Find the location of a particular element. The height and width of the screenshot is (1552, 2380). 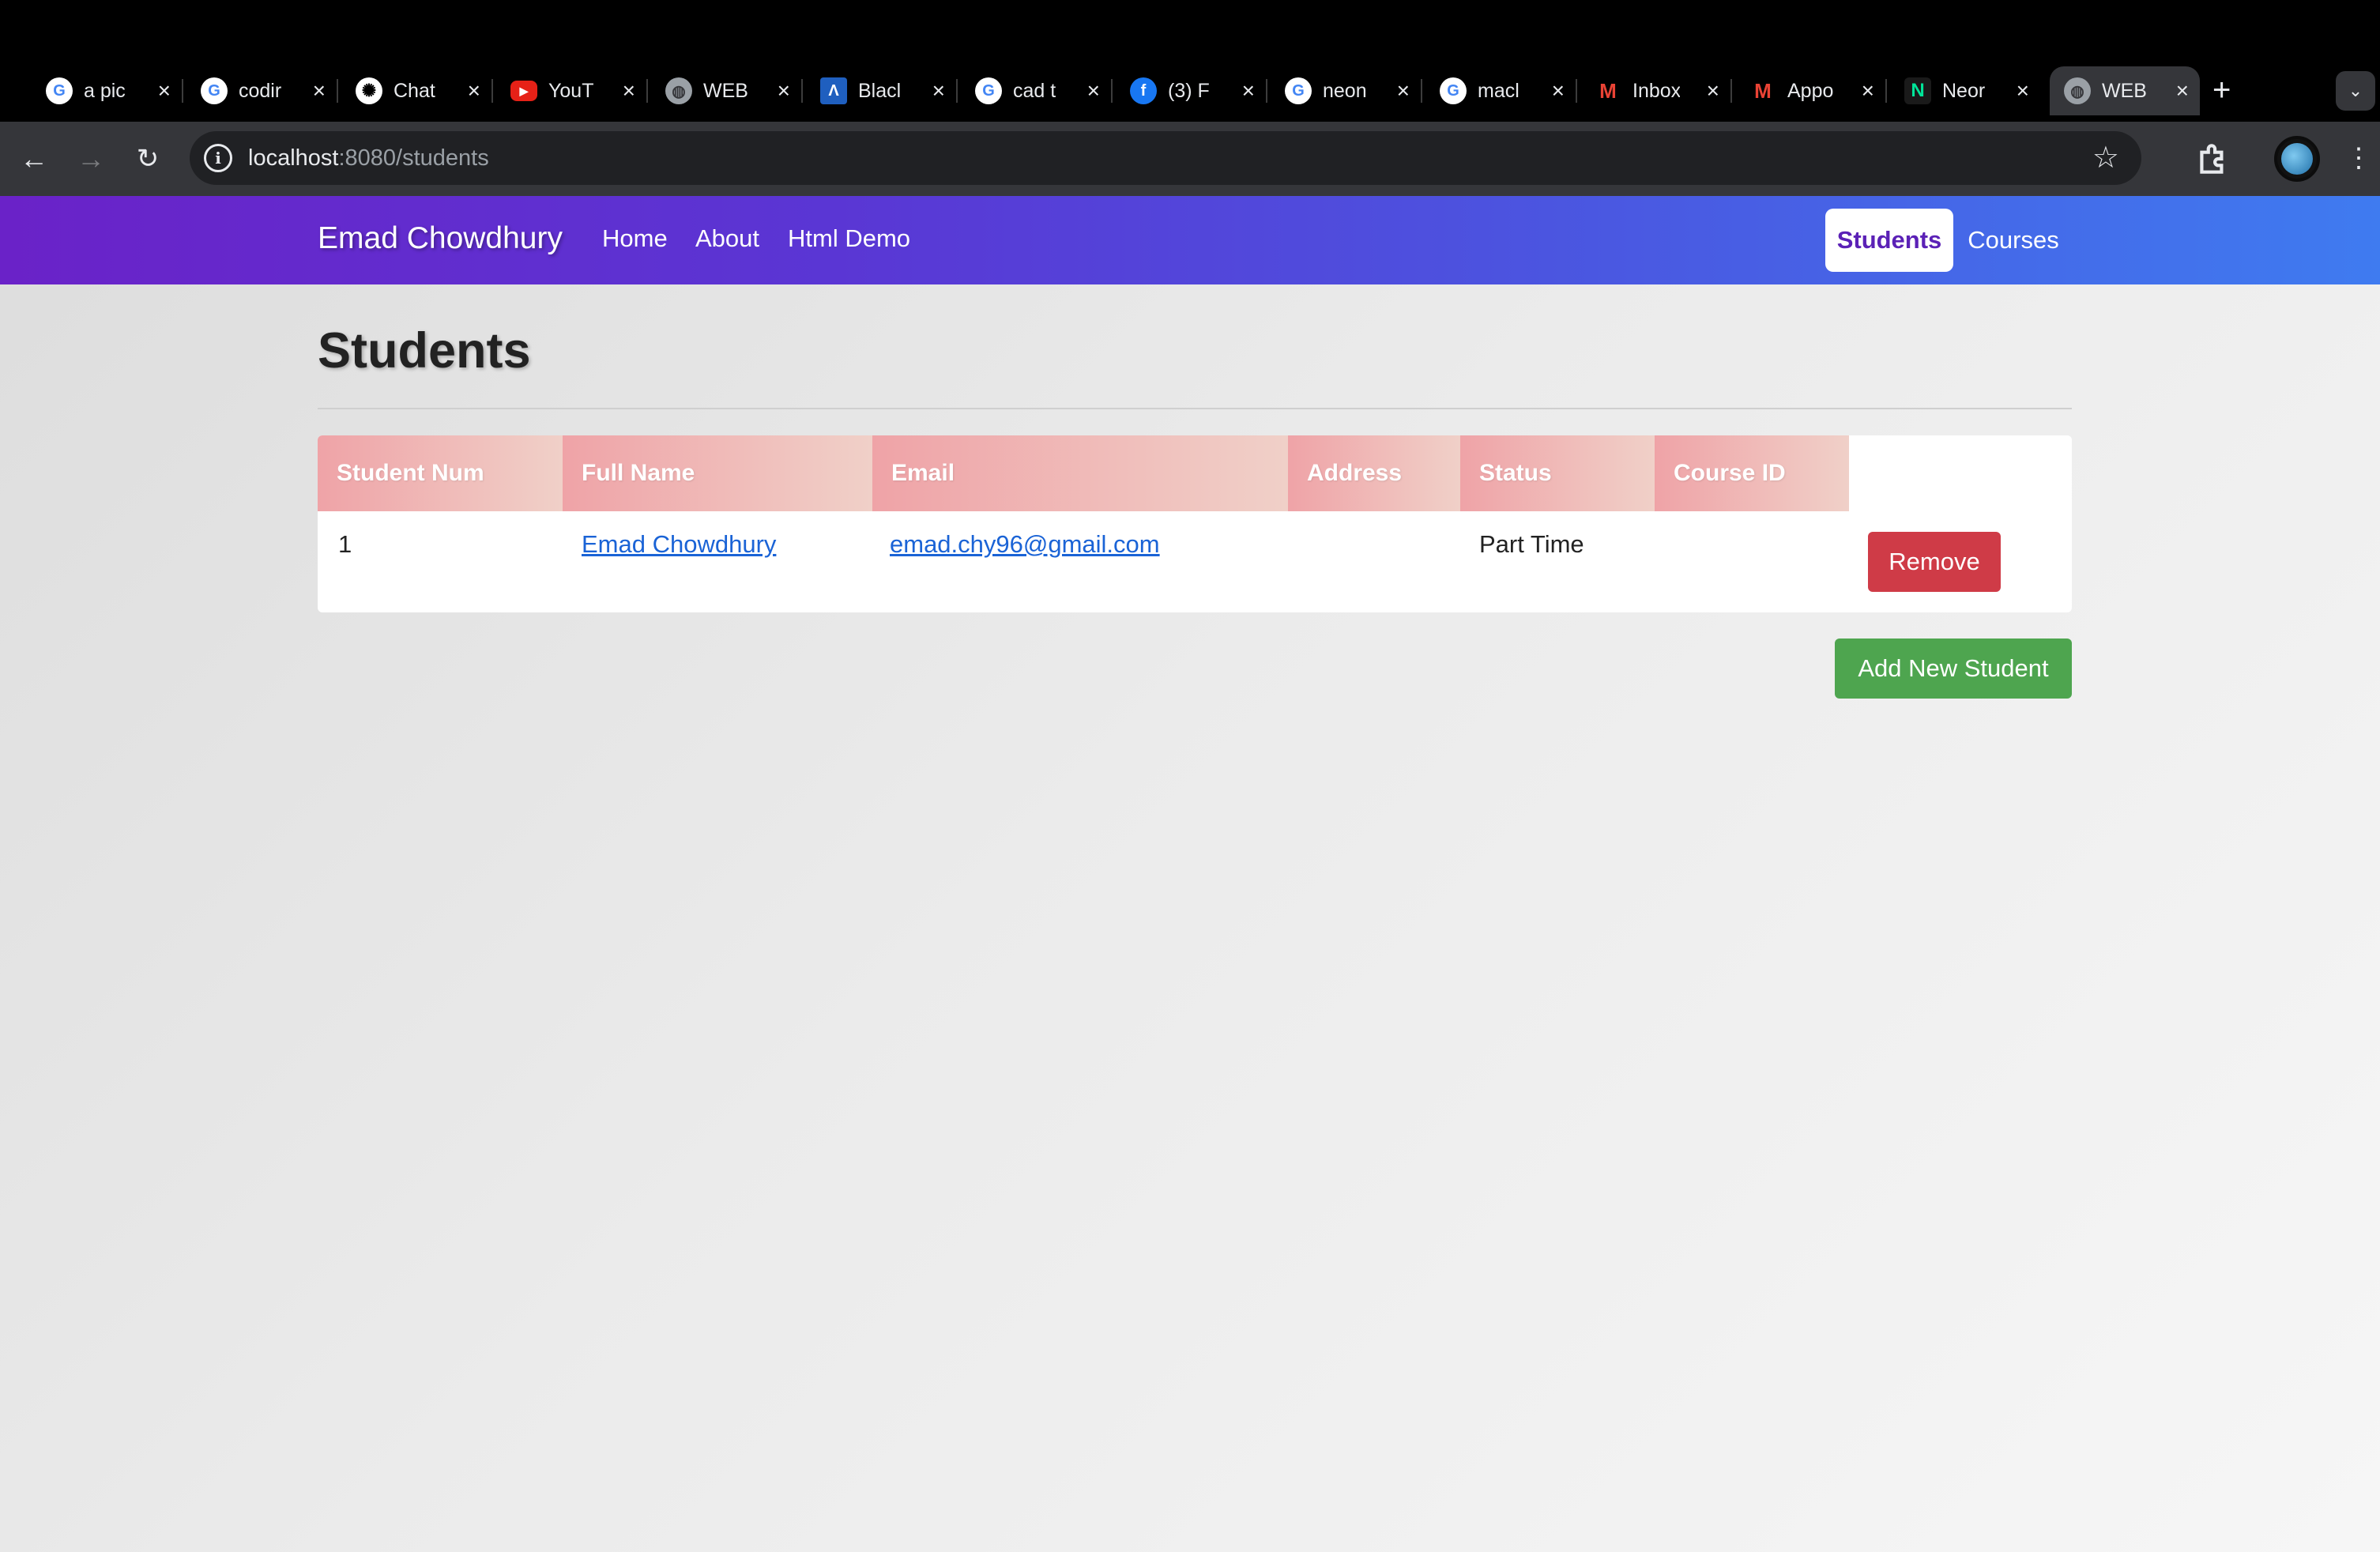

bookmark-star-icon: ☆ is located at coordinates (2105, 158).